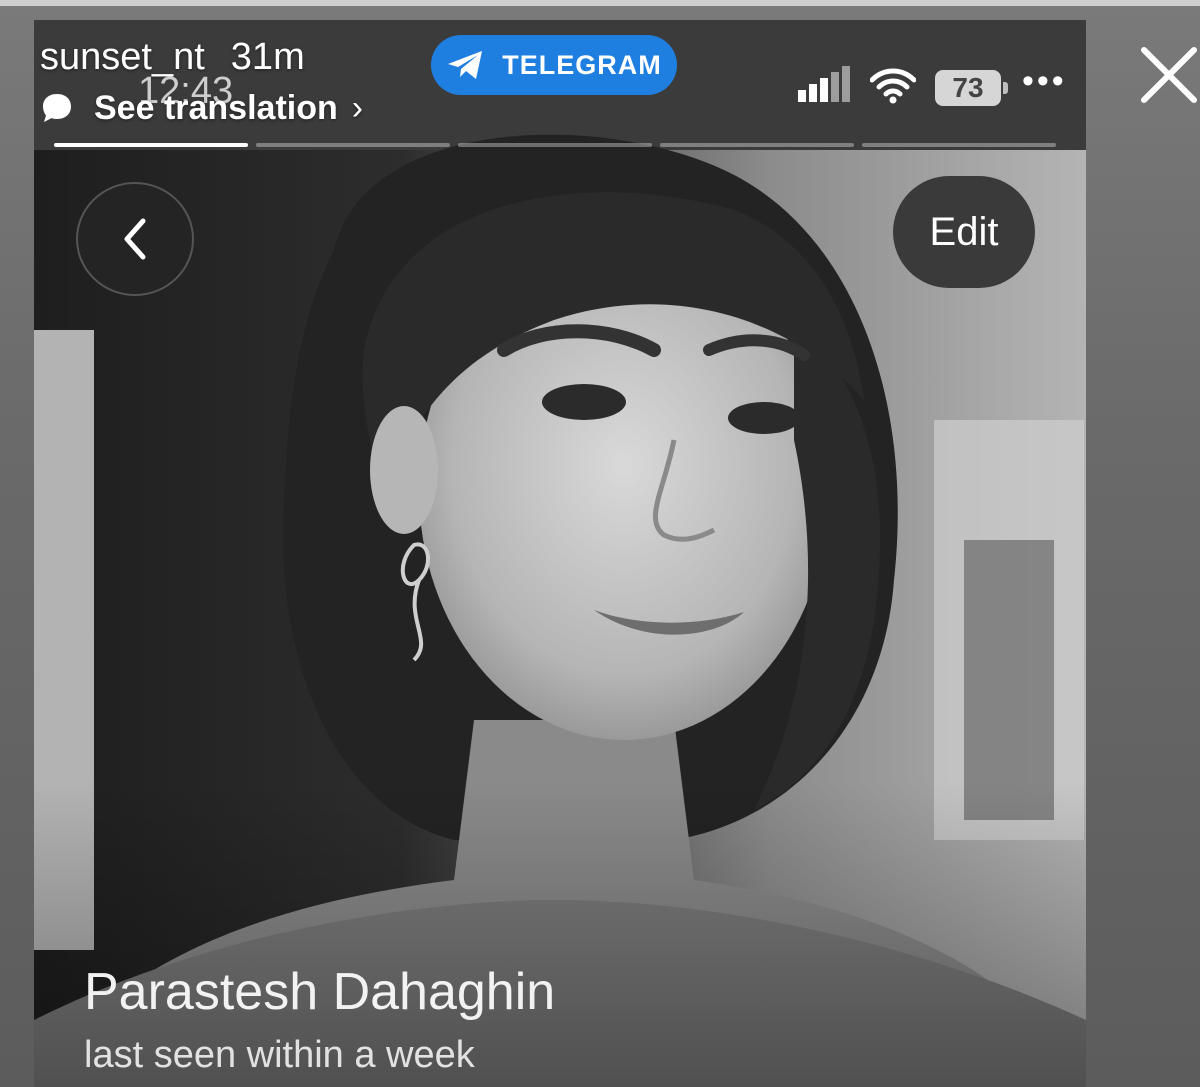 The width and height of the screenshot is (1200, 1087). I want to click on back-button, so click(135, 239).